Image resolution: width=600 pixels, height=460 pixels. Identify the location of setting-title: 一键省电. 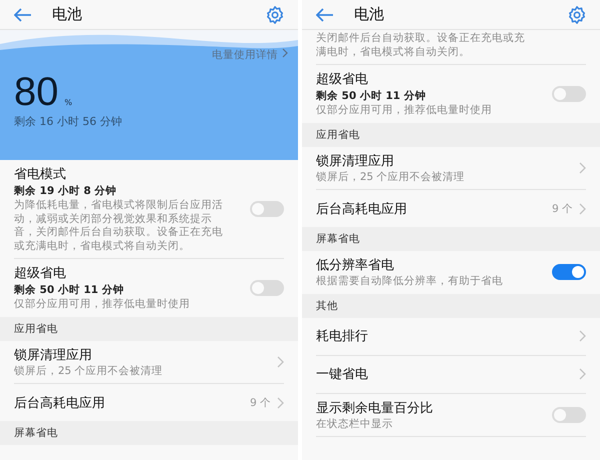
(342, 374).